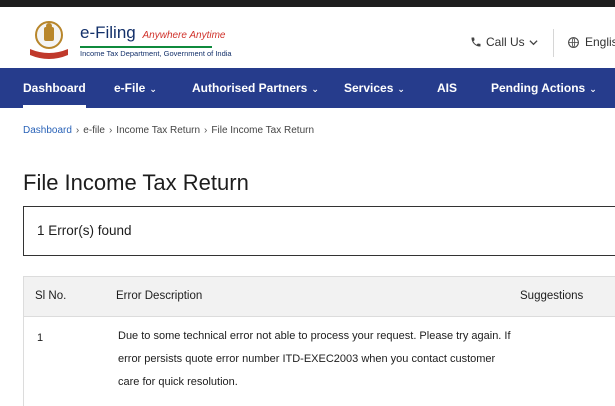  What do you see at coordinates (184, 35) in the screenshot?
I see `brand-tagline: Anywhere Anytime` at bounding box center [184, 35].